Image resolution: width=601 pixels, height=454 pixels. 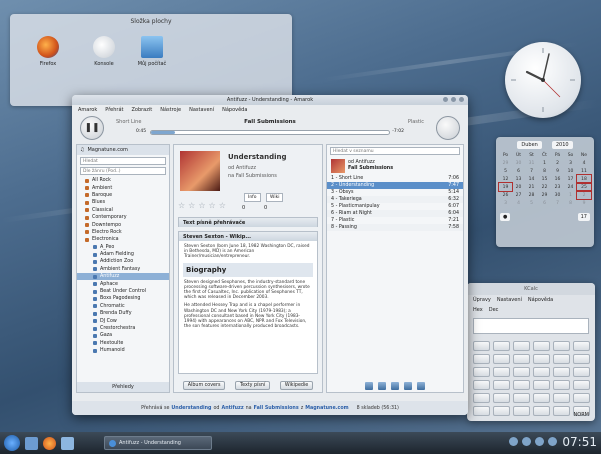 What do you see at coordinates (395, 192) in the screenshot?
I see `playlist-track: 3 - Obsys 5:14` at bounding box center [395, 192].